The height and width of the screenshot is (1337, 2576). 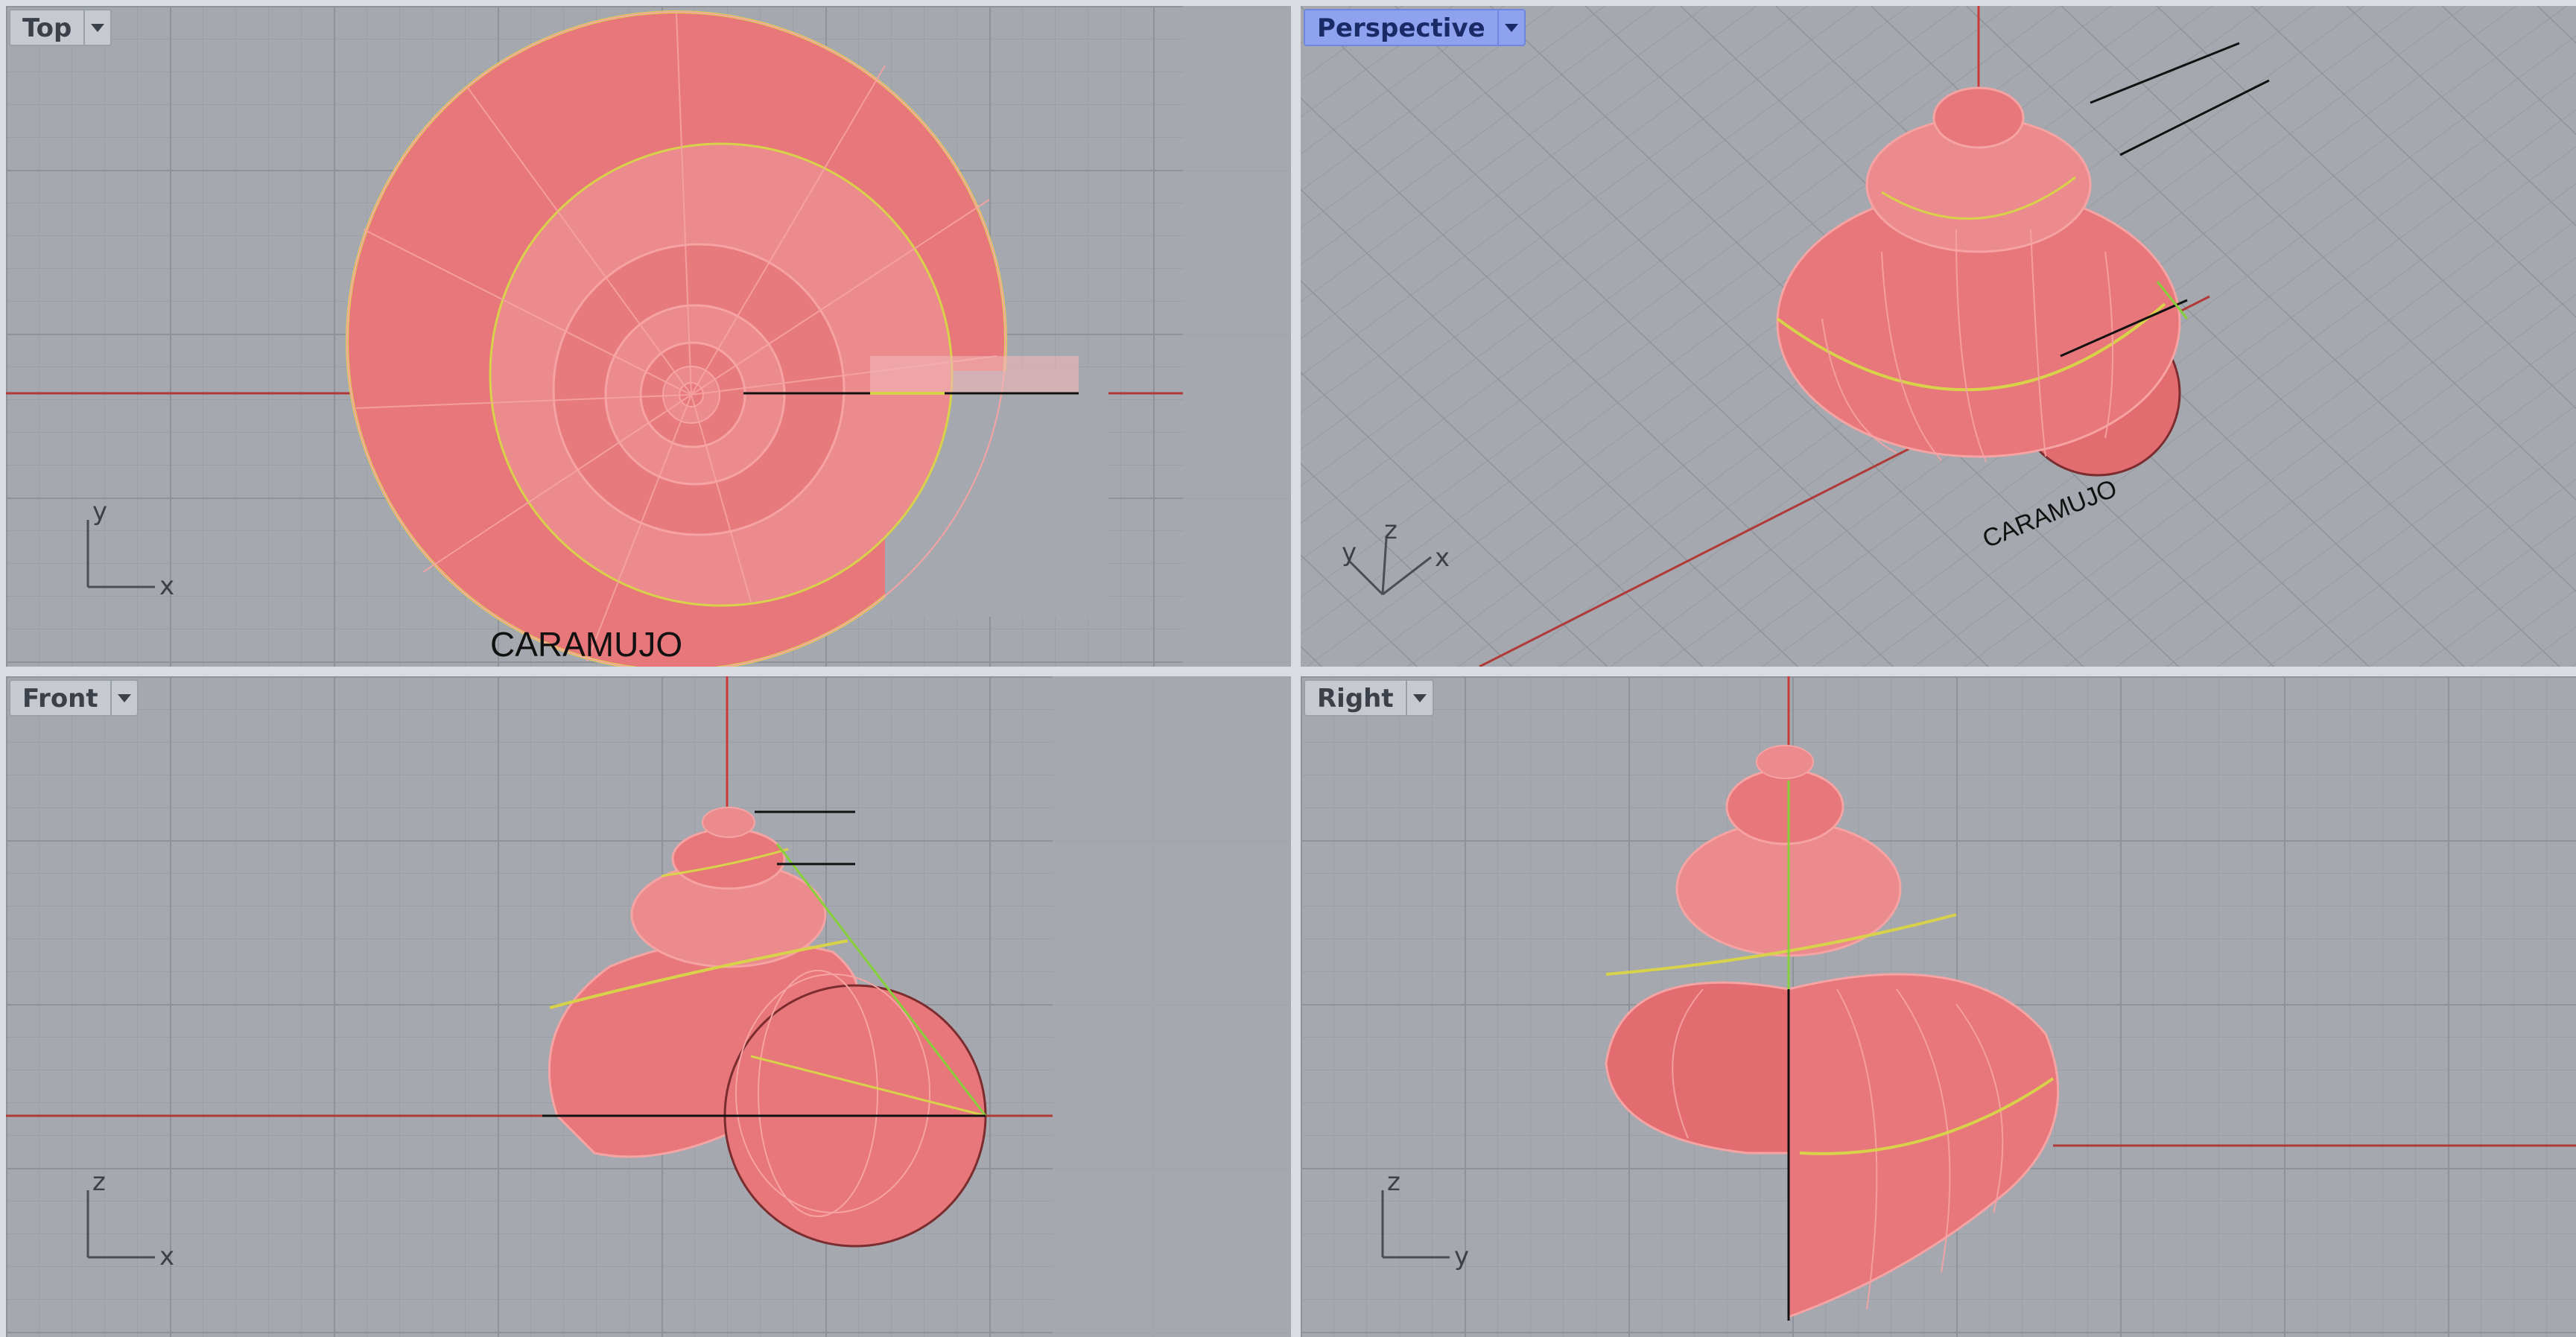 I want to click on viewport-tab-front: Front, so click(x=74, y=698).